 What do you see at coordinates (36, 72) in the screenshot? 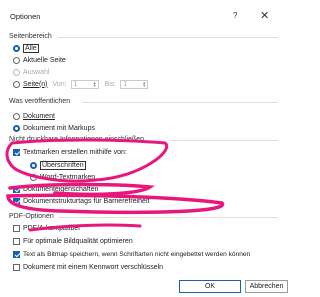
I see `radio-selection-label: Auswahl` at bounding box center [36, 72].